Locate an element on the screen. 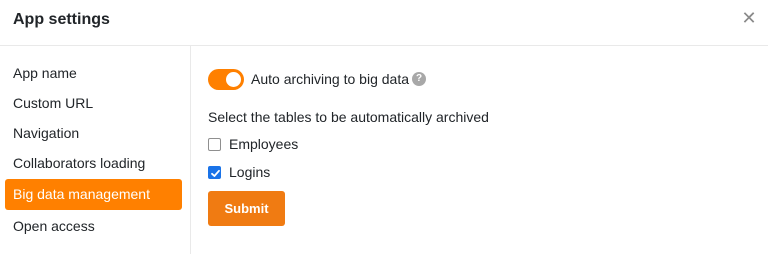  question-circle-icon: ? is located at coordinates (419, 79).